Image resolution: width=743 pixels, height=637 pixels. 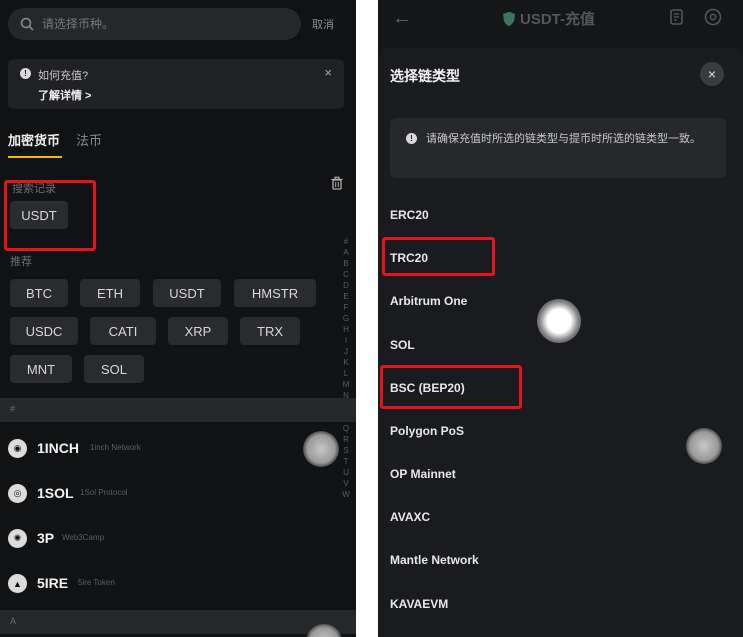 What do you see at coordinates (115, 447) in the screenshot?
I see `coin-name: 1inch Network` at bounding box center [115, 447].